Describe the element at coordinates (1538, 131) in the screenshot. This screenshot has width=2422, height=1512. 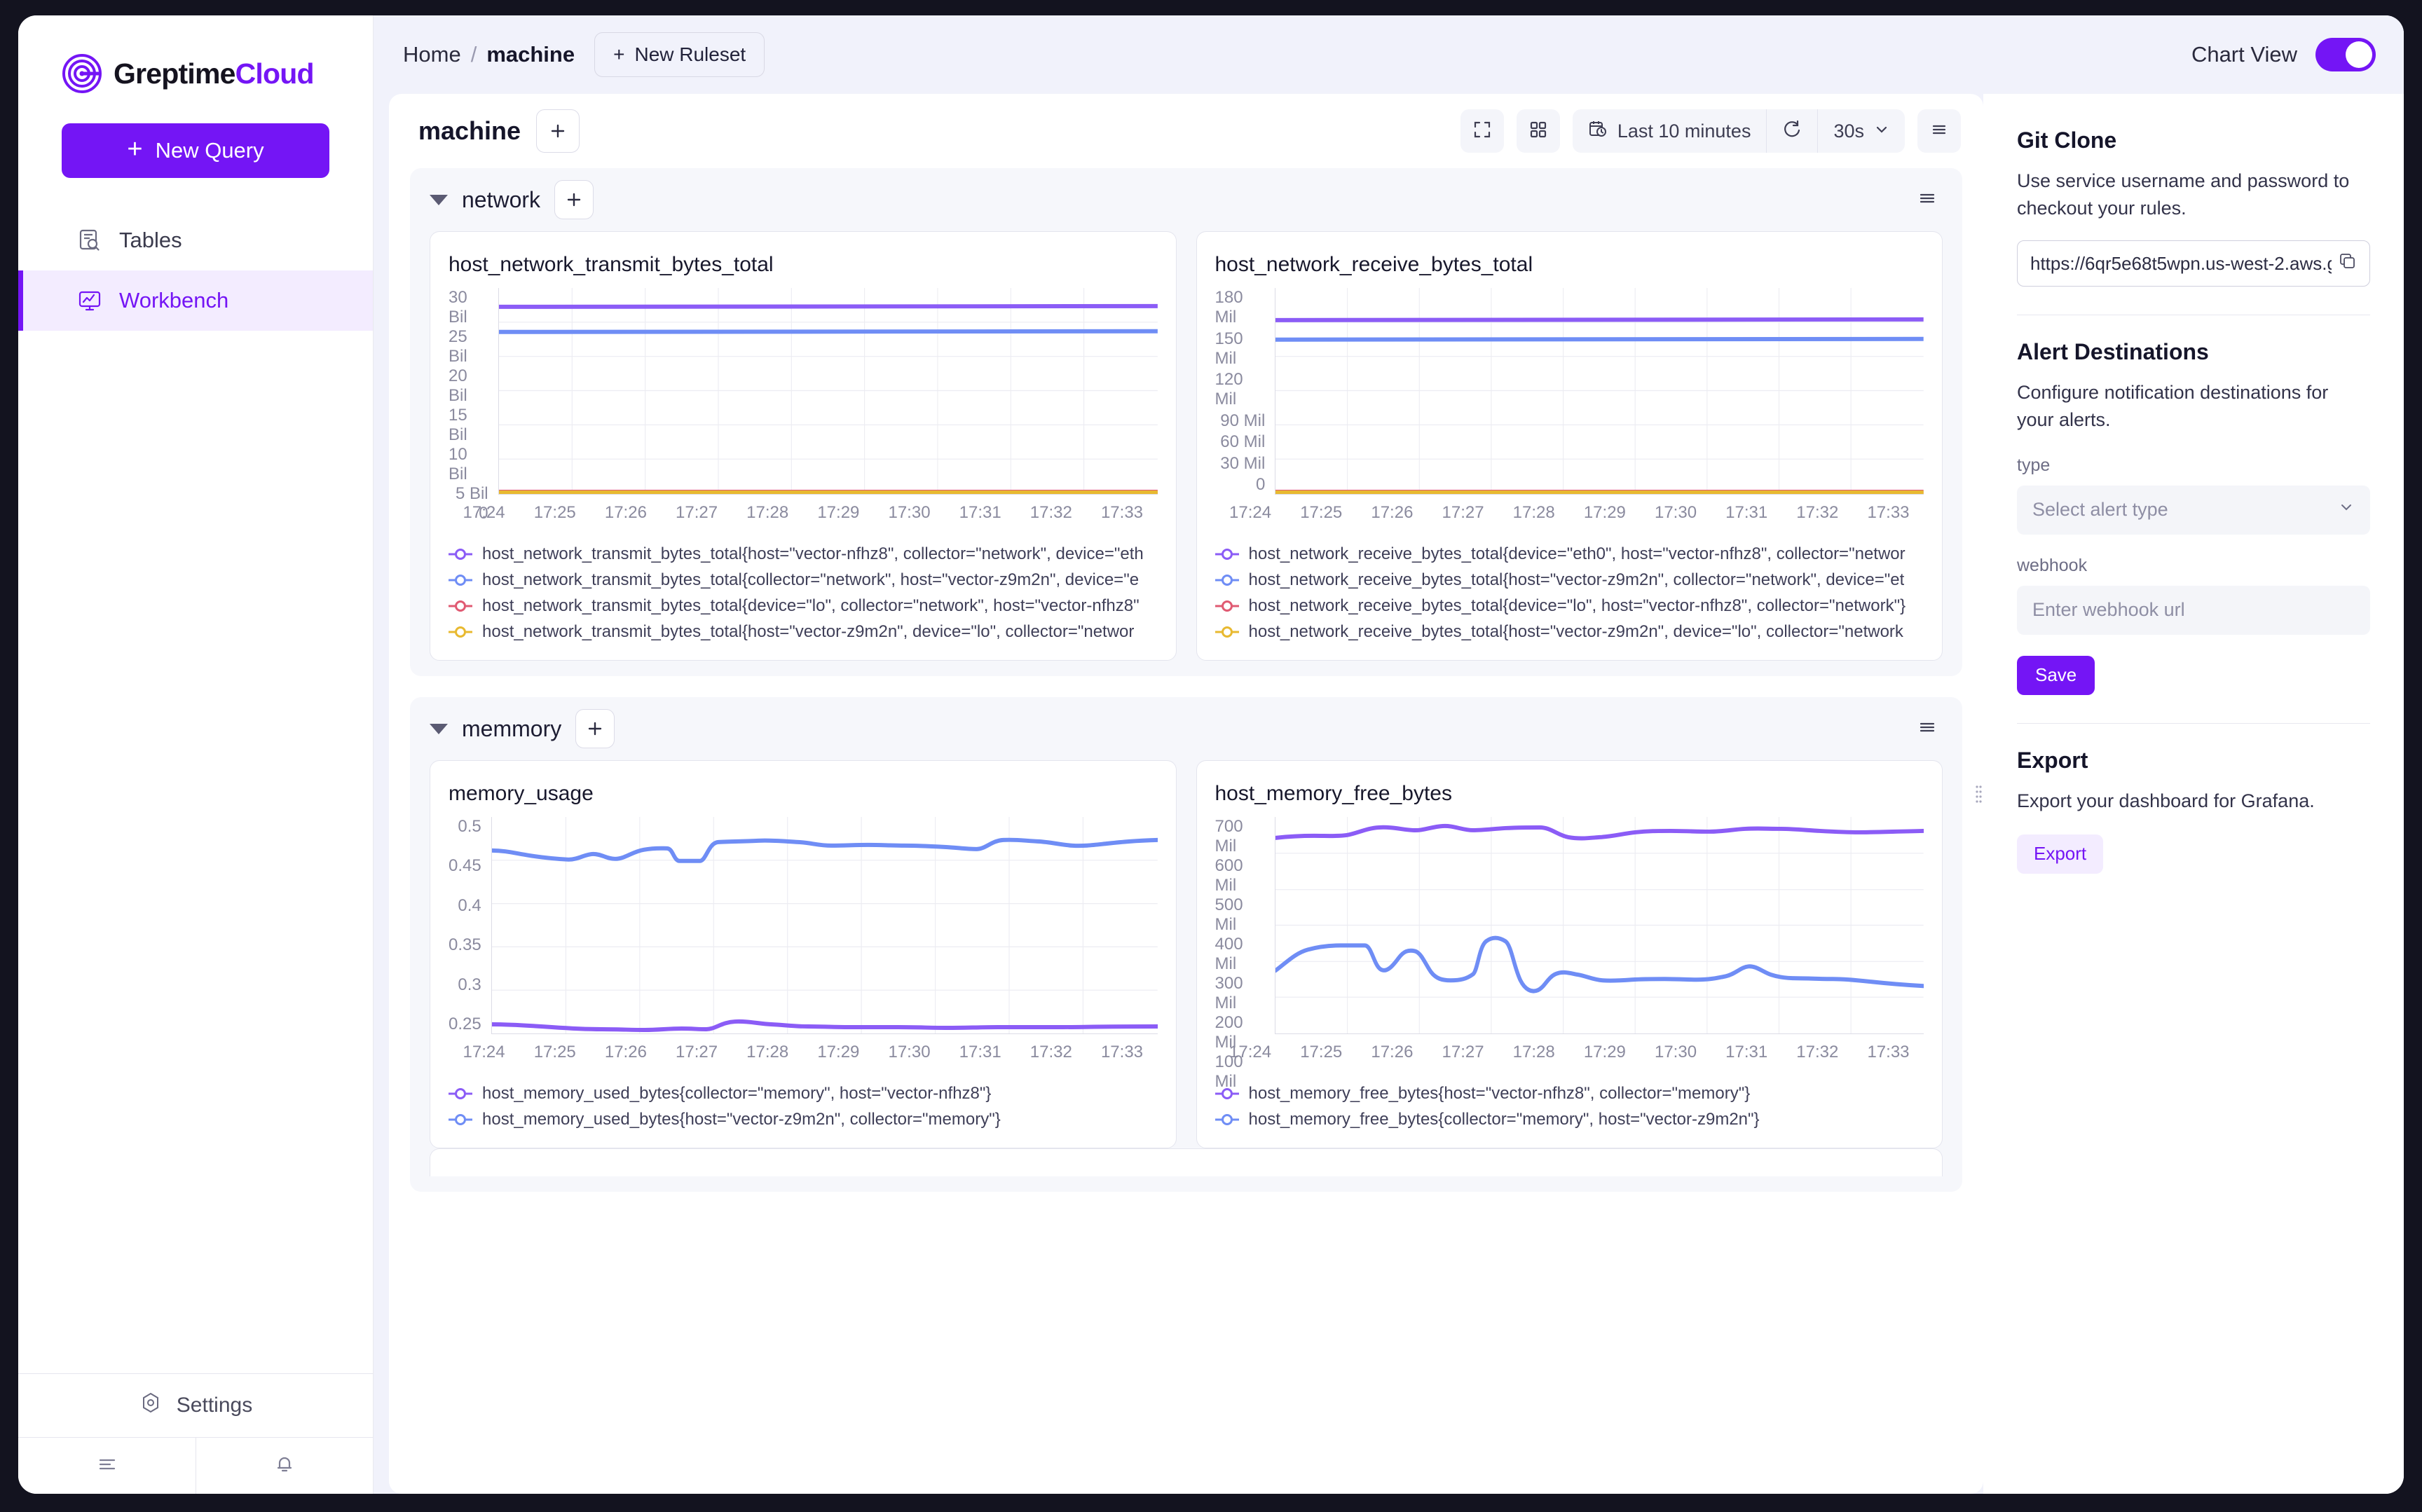
I see `grid-layout-button` at that location.